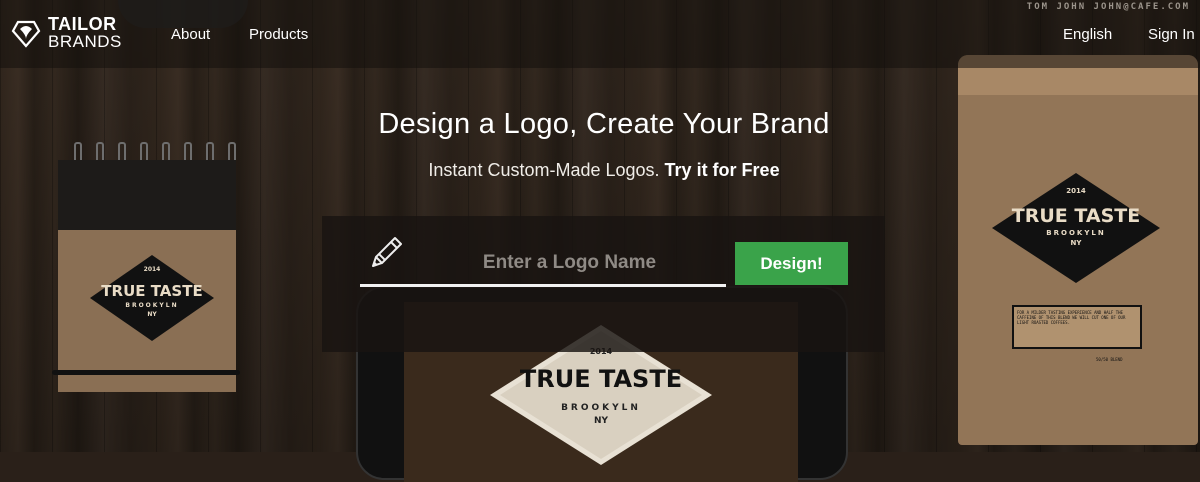 The image size is (1200, 482). I want to click on pencil-icon, so click(387, 252).